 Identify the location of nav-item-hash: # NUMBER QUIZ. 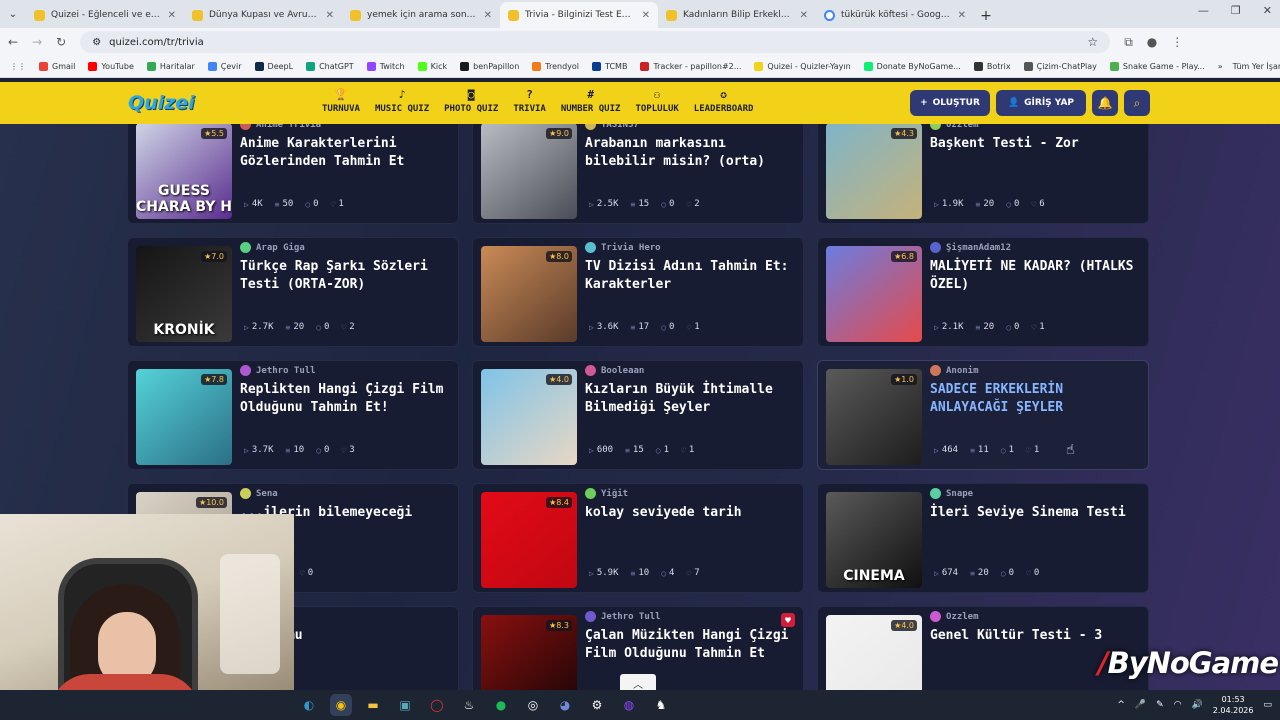
(591, 101).